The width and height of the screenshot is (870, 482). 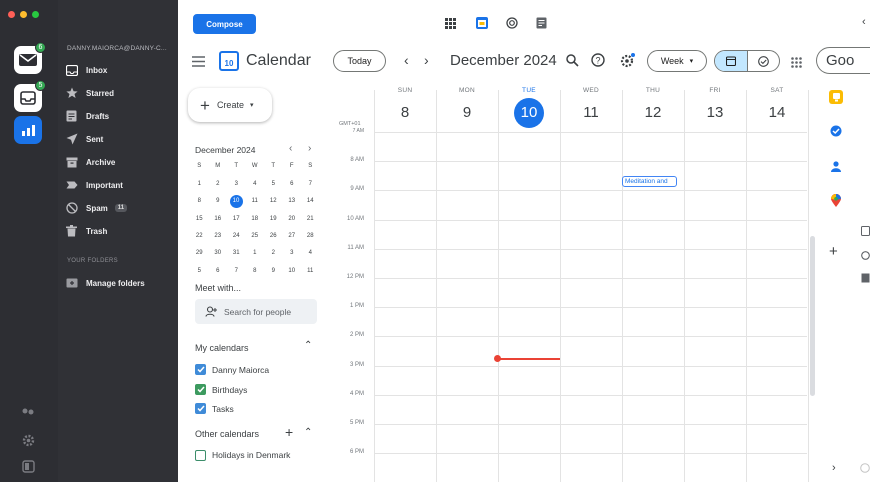 What do you see at coordinates (572, 63) in the screenshot?
I see `search-icon` at bounding box center [572, 63].